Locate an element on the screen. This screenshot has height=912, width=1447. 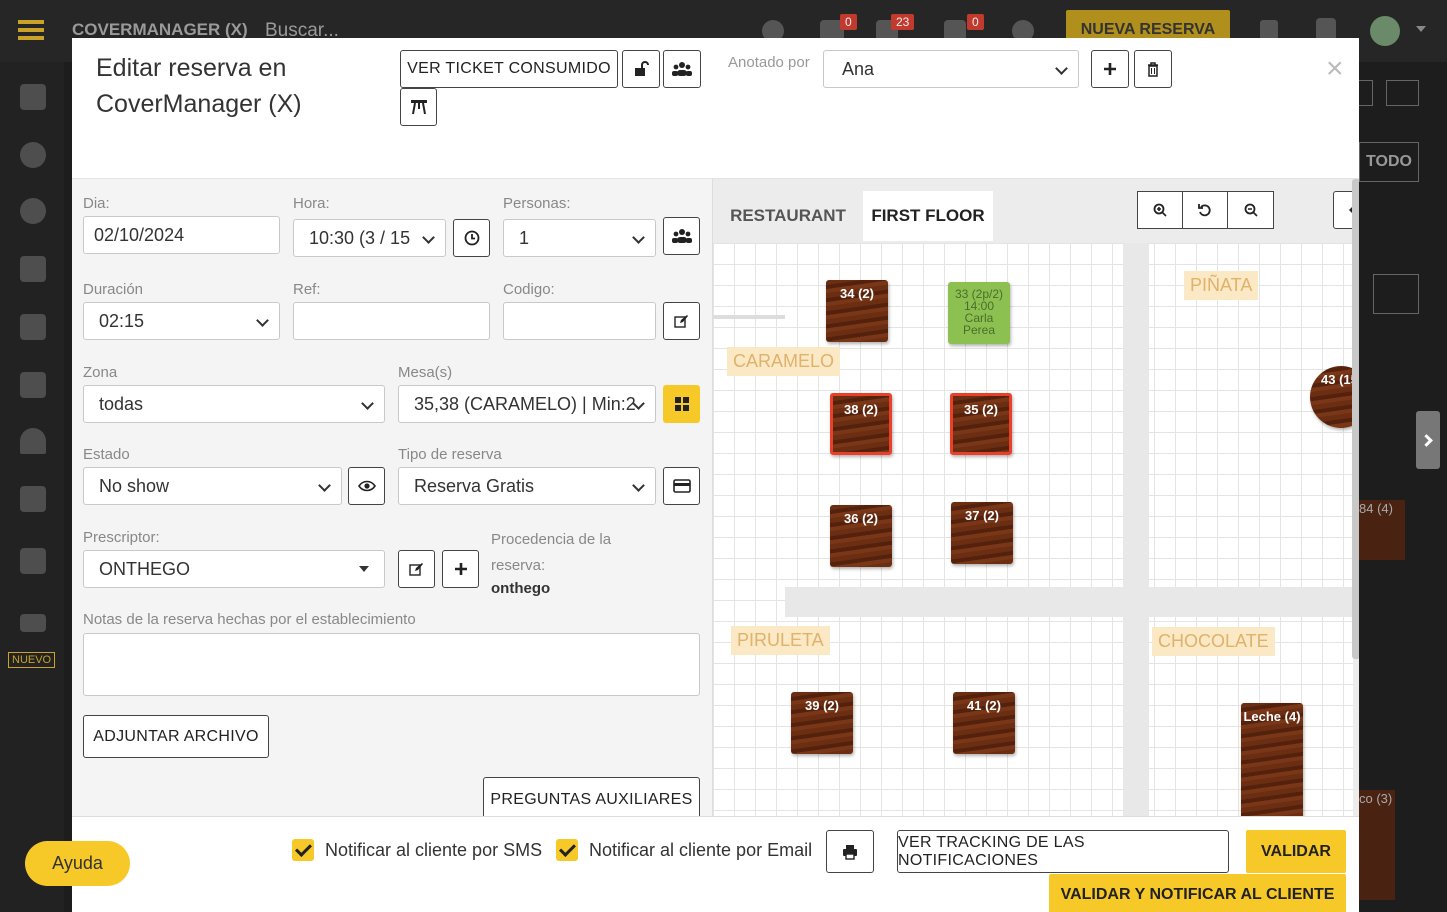
print-button is located at coordinates (850, 851).